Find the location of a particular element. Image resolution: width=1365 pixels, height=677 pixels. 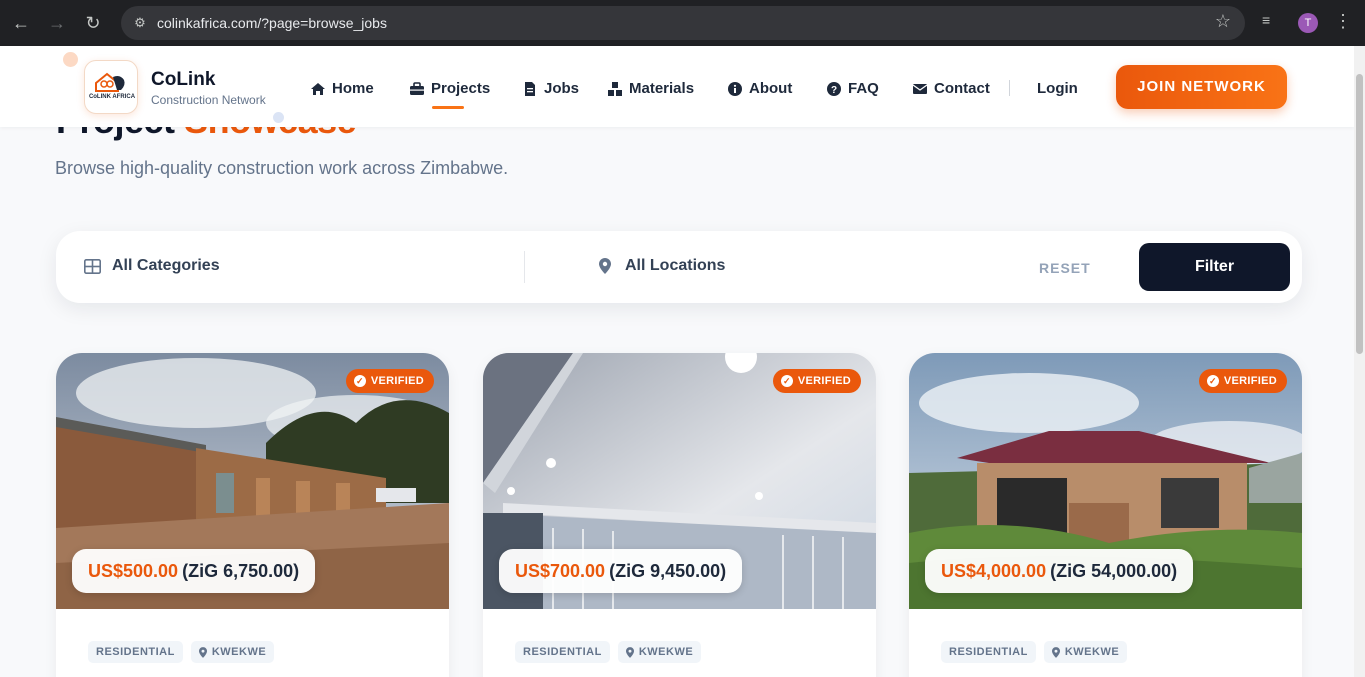

join-network-button: JOIN NETWORK is located at coordinates (1201, 87).